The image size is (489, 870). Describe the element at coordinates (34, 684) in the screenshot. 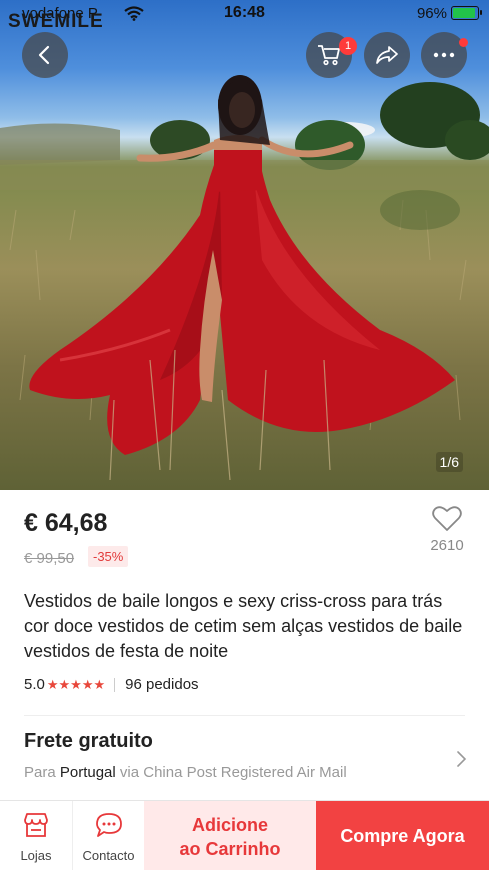

I see `rating-value: 5.0` at that location.